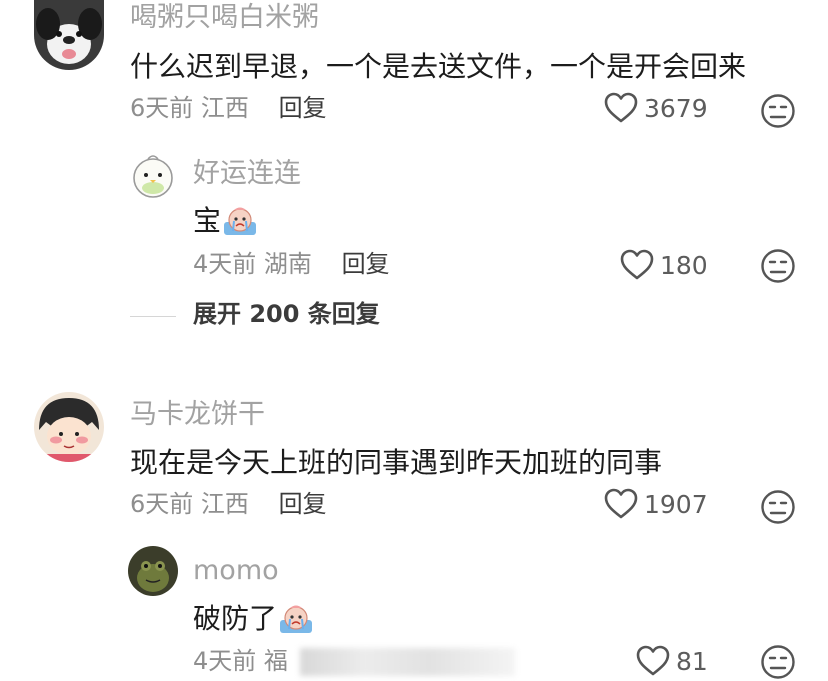 This screenshot has width=828, height=681. What do you see at coordinates (407, 662) in the screenshot?
I see `blurred-watermark` at bounding box center [407, 662].